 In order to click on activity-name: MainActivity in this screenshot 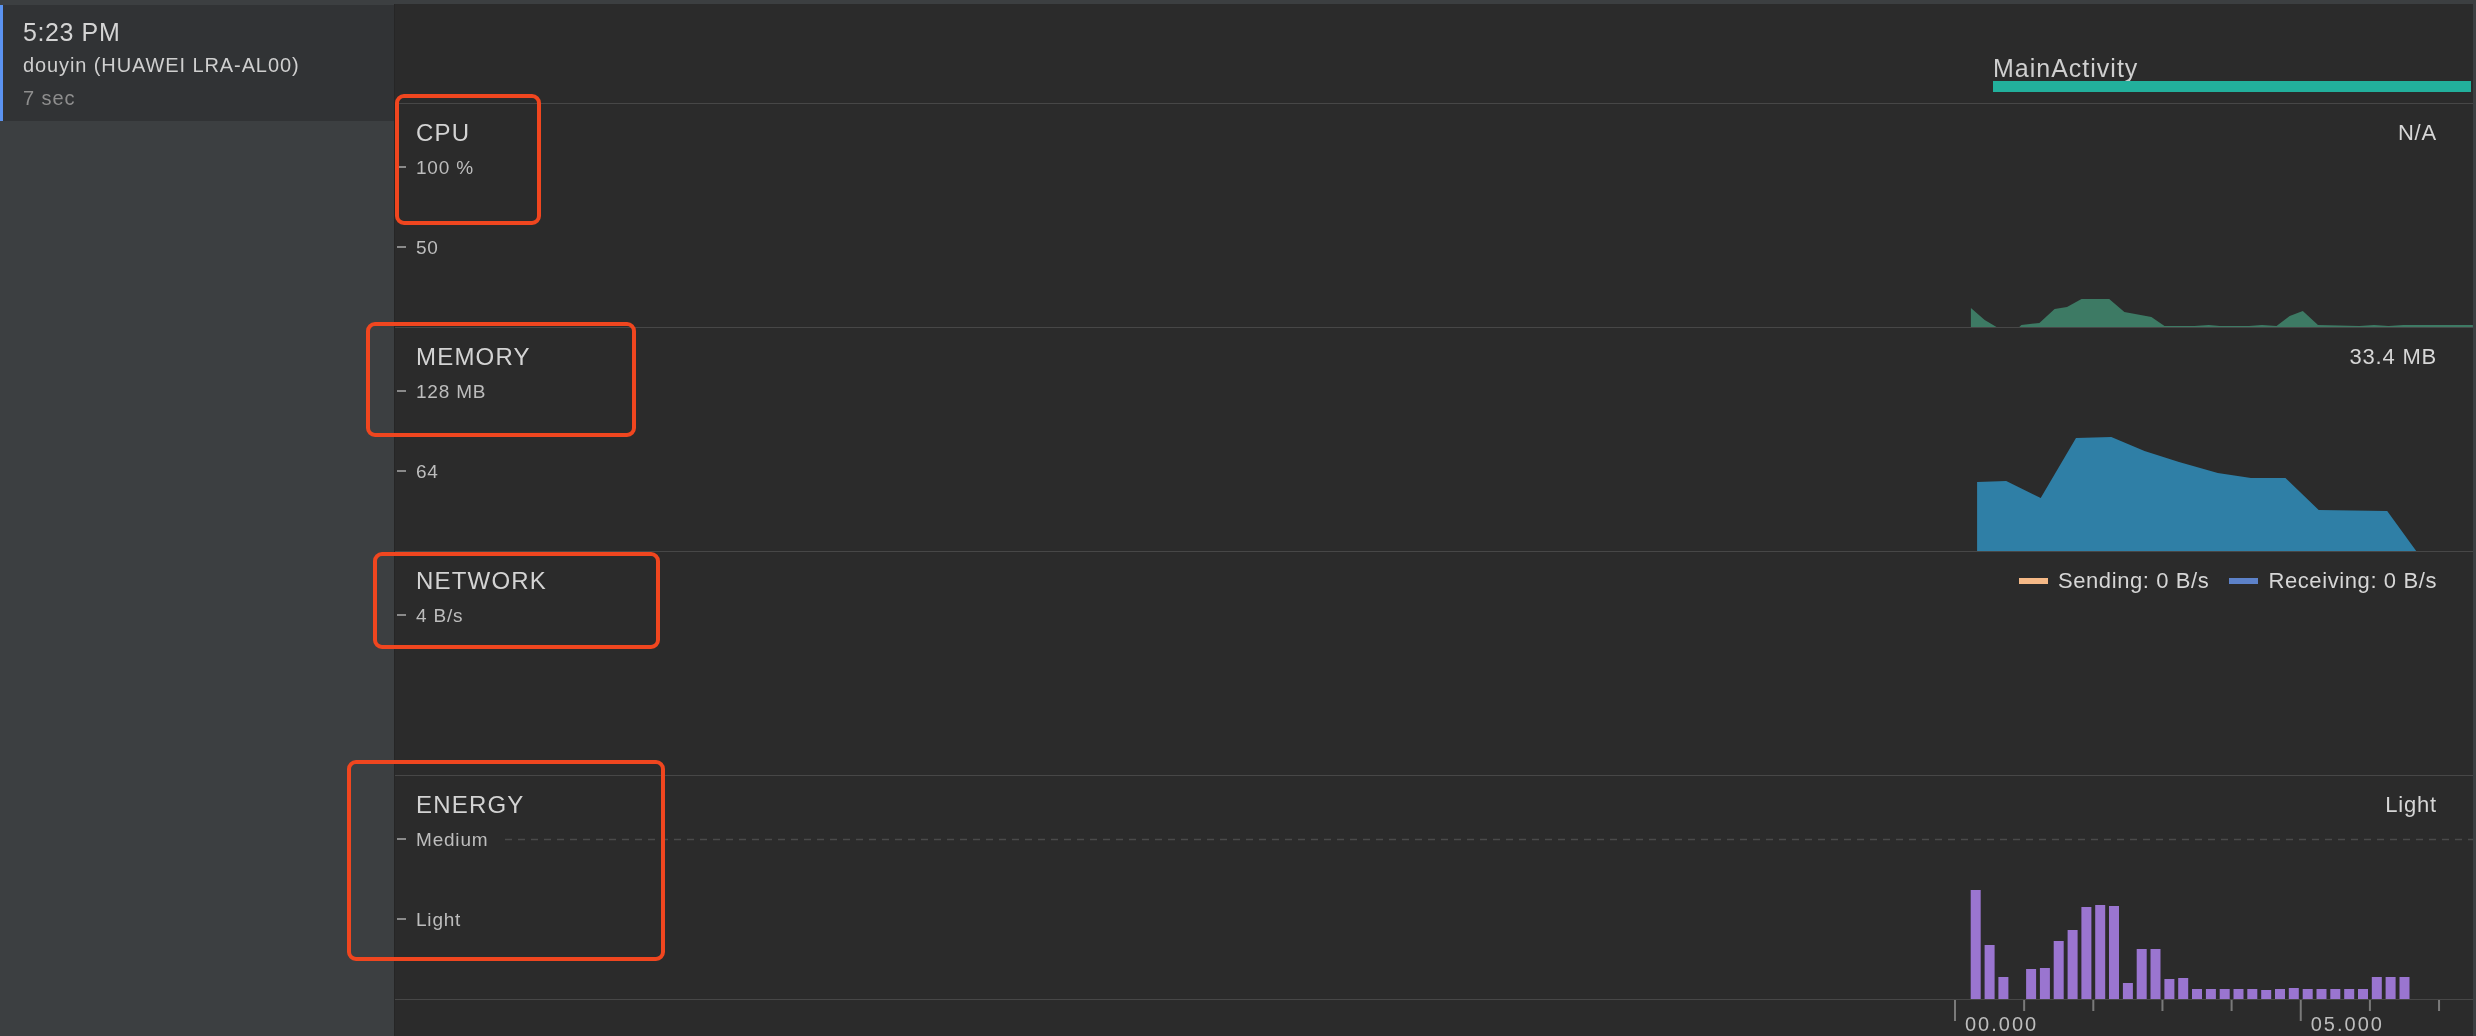, I will do `click(2066, 68)`.